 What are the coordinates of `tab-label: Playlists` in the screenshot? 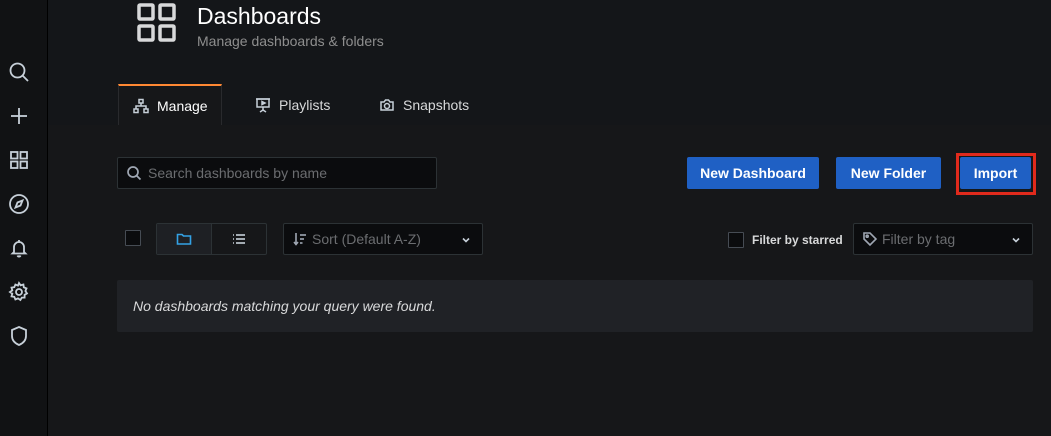 It's located at (305, 104).